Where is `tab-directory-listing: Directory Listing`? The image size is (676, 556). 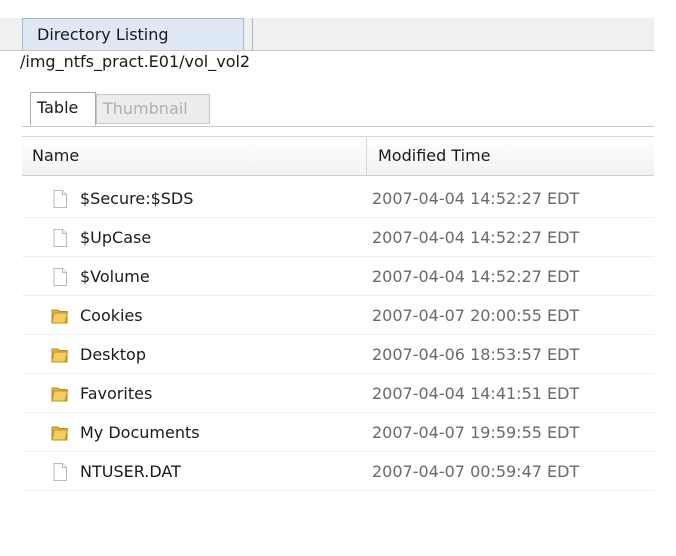 tab-directory-listing: Directory Listing is located at coordinates (133, 34).